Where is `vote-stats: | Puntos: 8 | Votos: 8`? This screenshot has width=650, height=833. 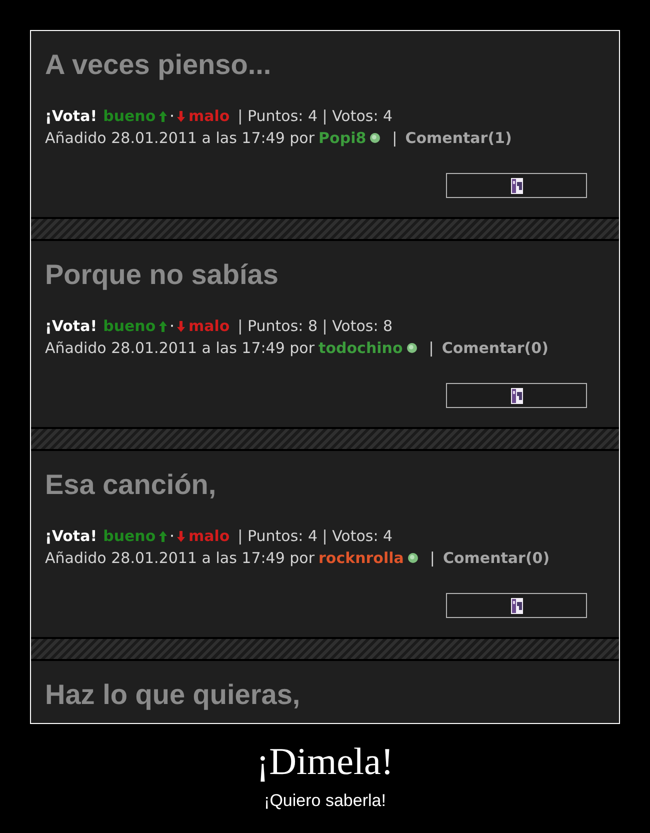 vote-stats: | Puntos: 8 | Votos: 8 is located at coordinates (315, 326).